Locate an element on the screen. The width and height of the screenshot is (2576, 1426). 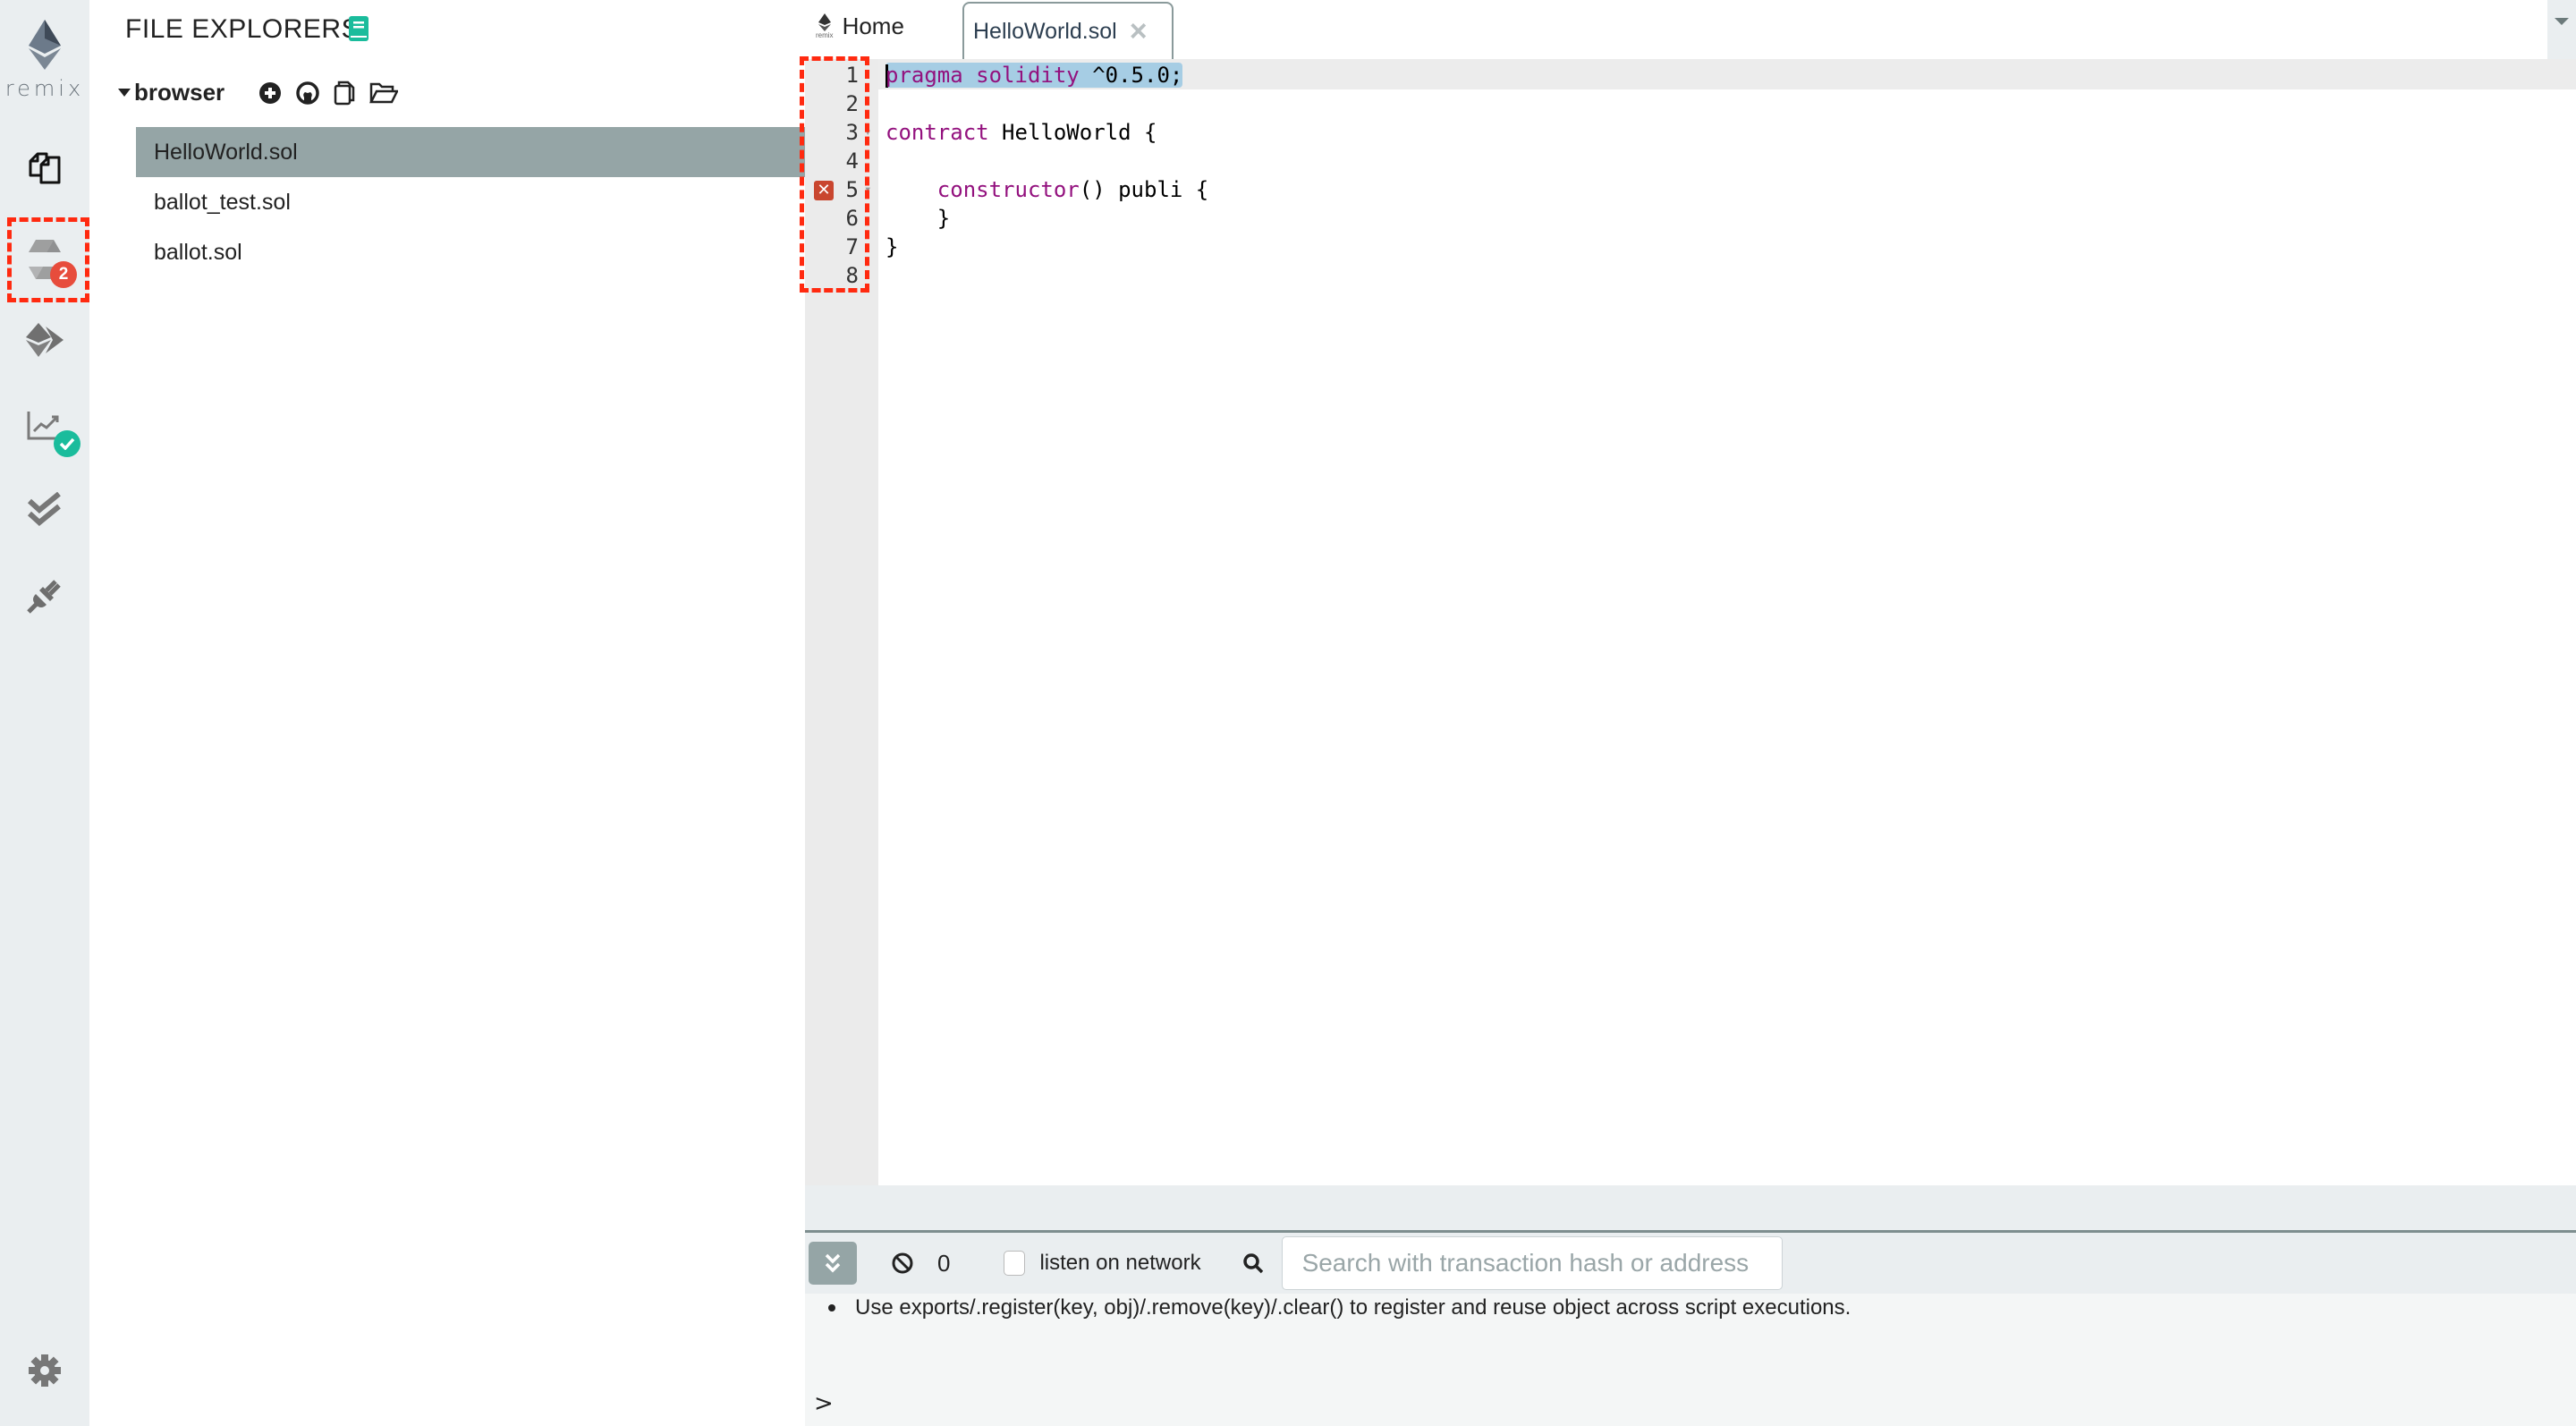
search-icon is located at coordinates (1252, 1264).